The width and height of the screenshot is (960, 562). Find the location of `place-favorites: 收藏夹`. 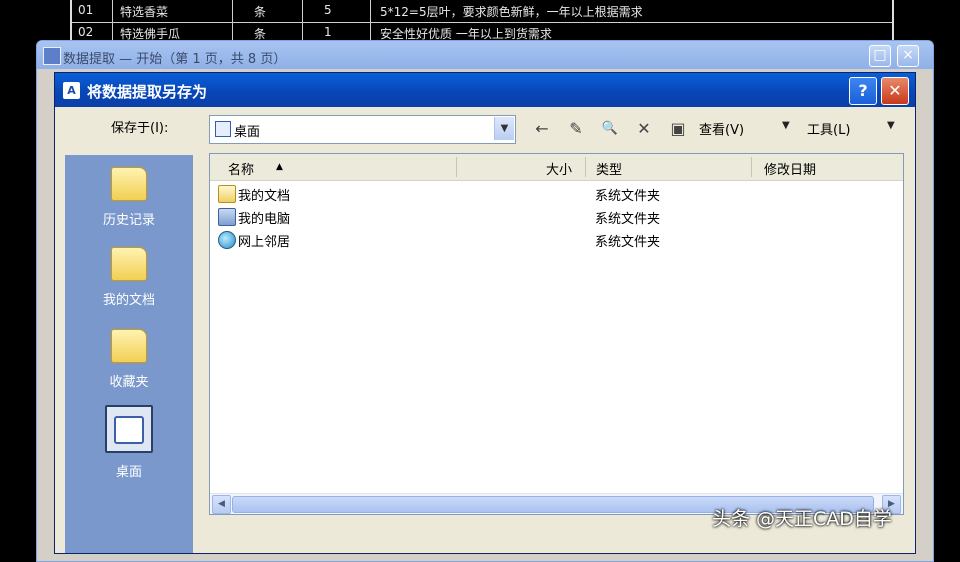

place-favorites: 收藏夹 is located at coordinates (129, 359).